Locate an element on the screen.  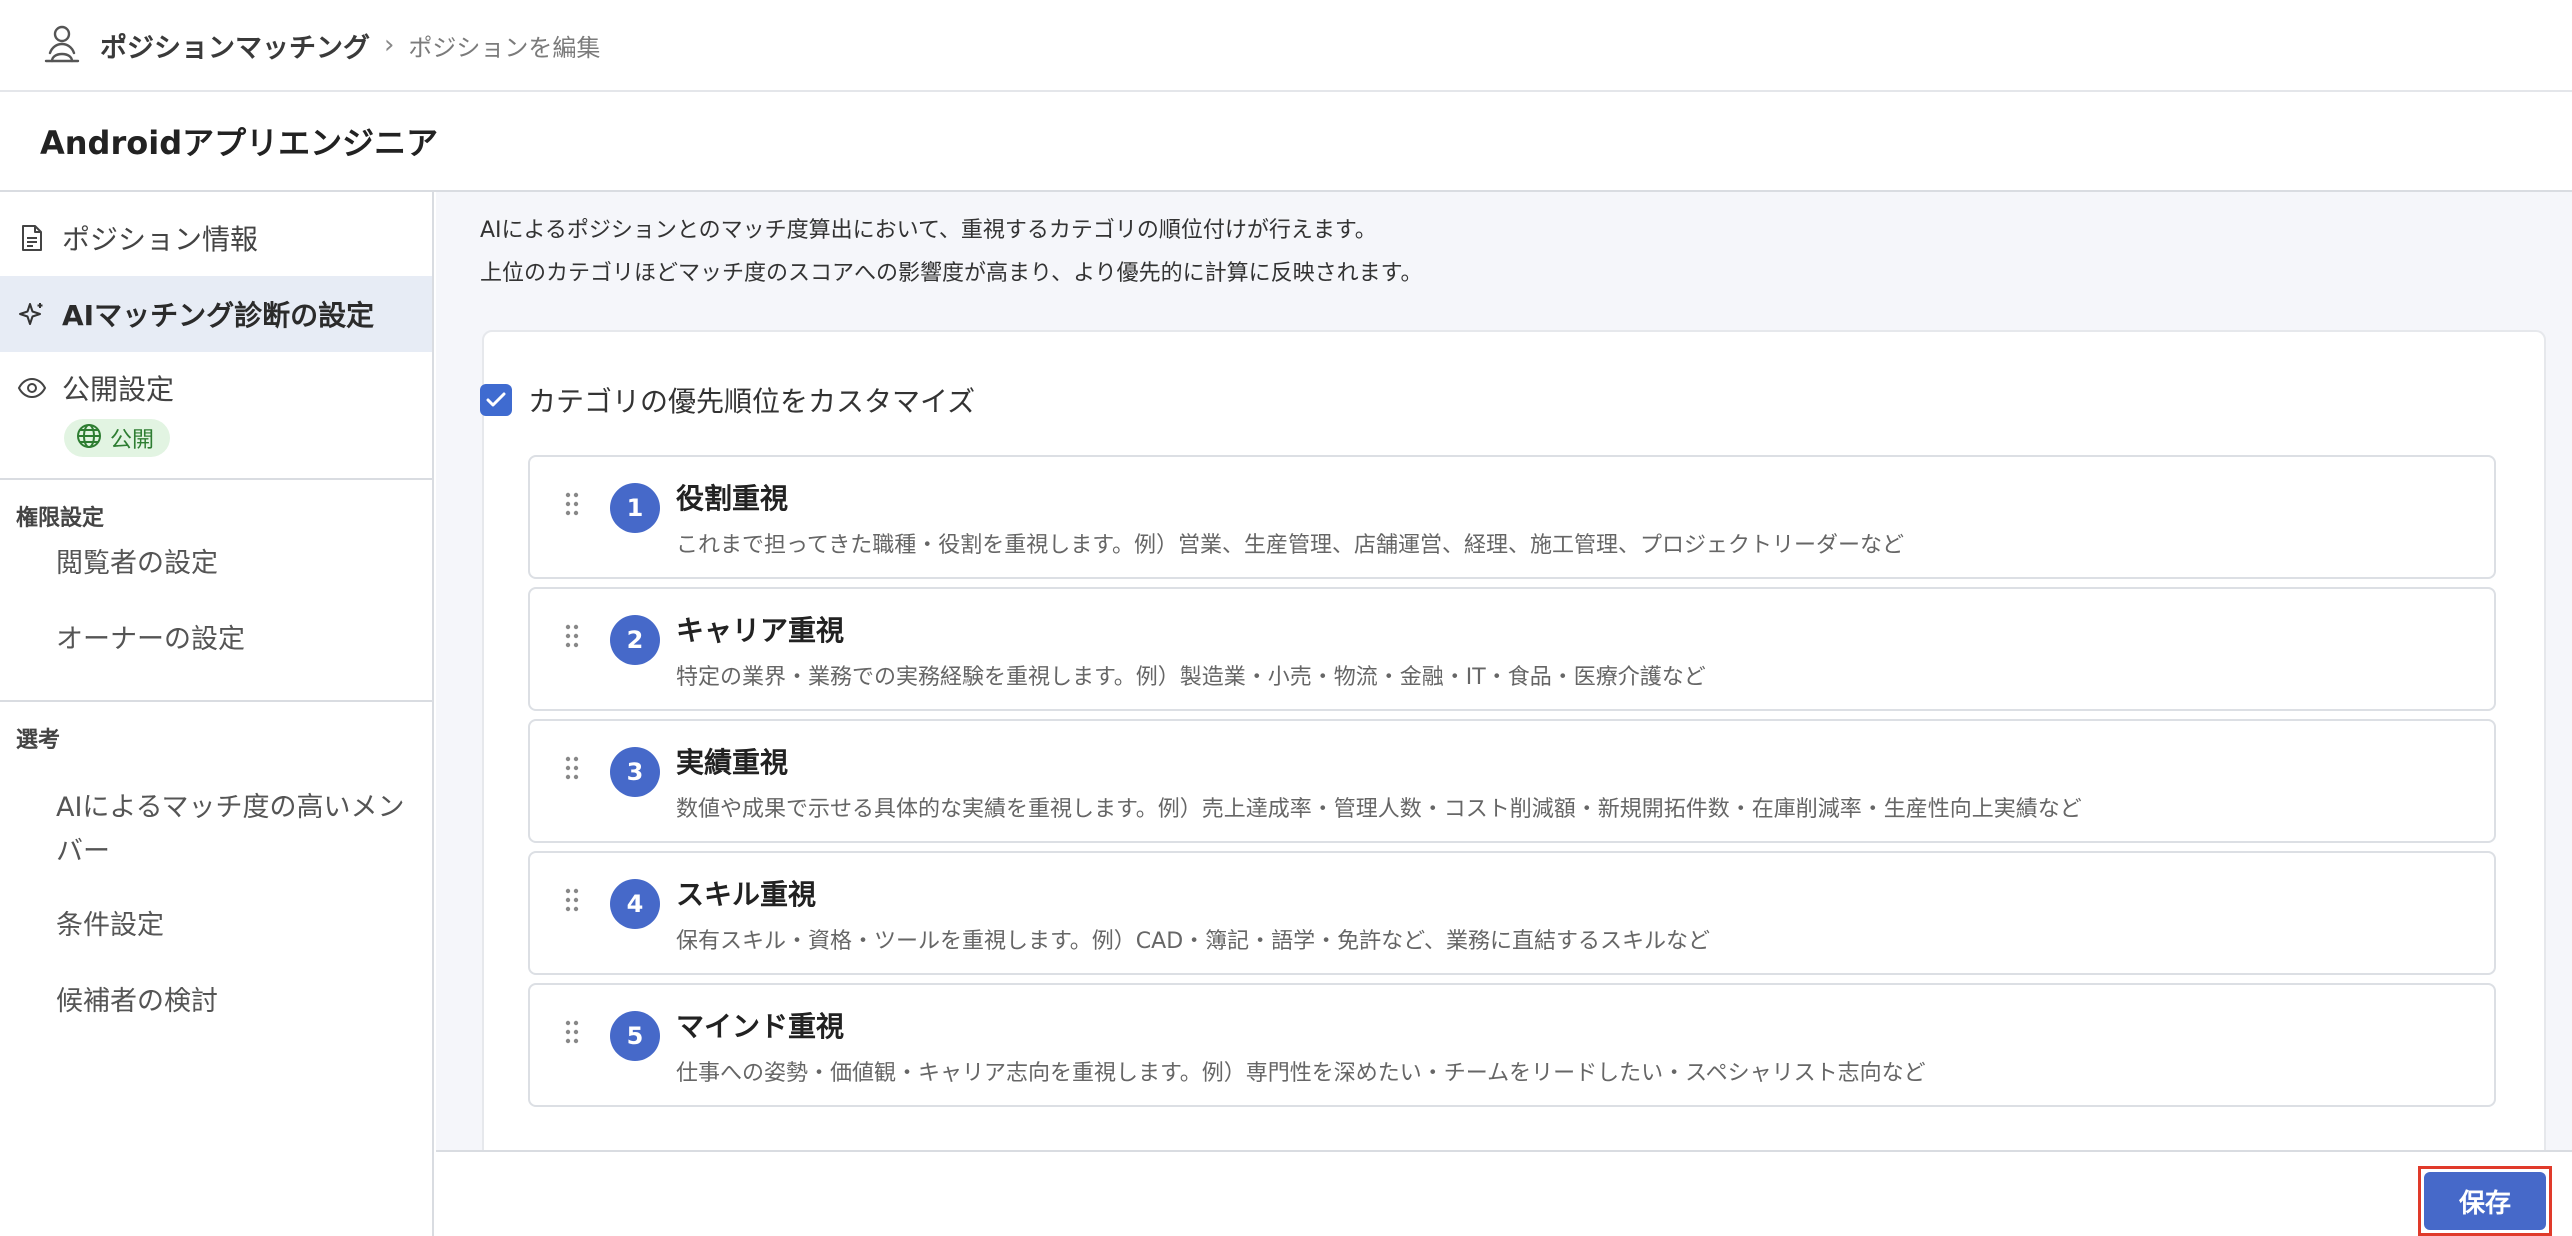
category-title: キャリア重視 is located at coordinates (760, 630).